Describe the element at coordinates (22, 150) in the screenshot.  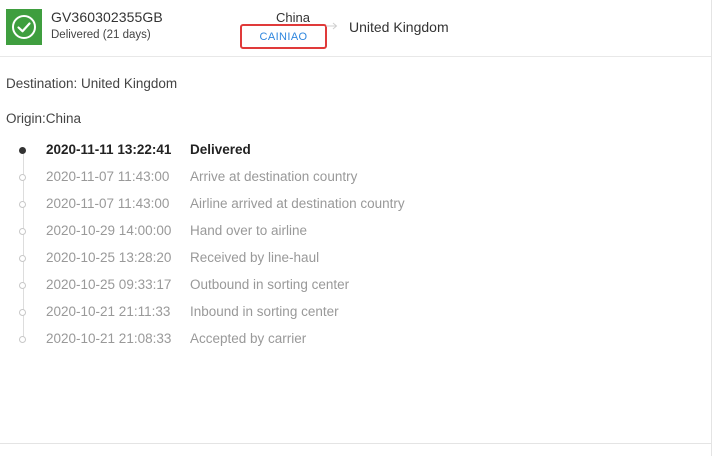
I see `current-event-dot` at that location.